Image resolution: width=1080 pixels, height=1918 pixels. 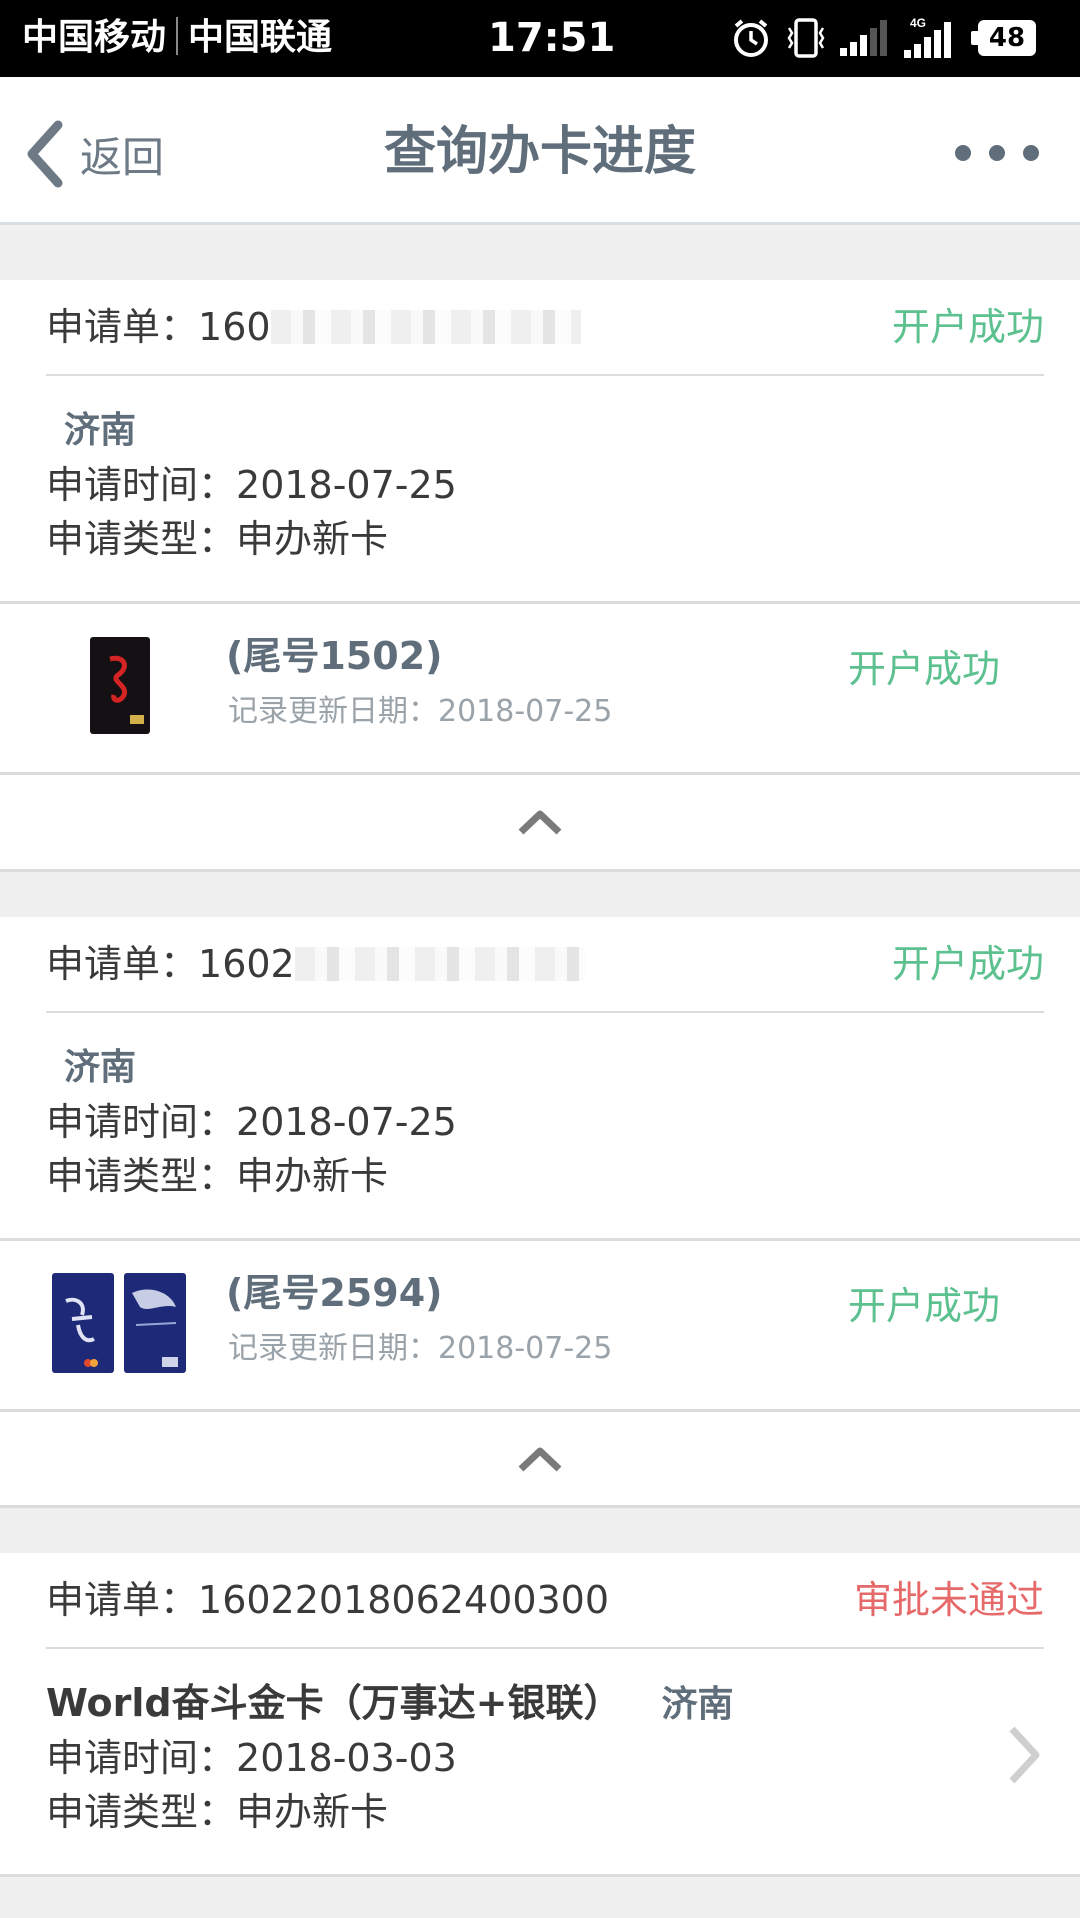 I want to click on more-menu-button, so click(x=997, y=153).